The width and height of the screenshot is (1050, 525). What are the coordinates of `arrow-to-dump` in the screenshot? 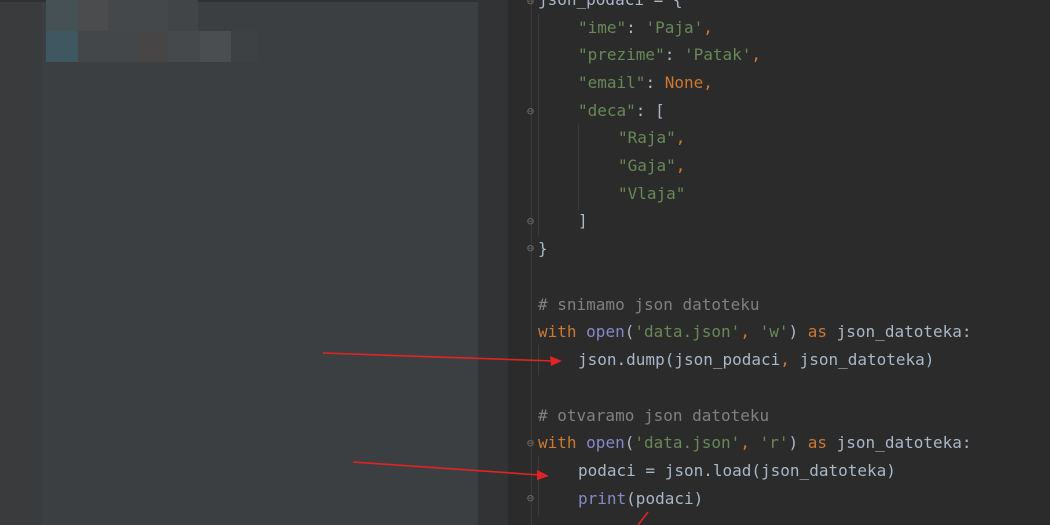 It's located at (442, 359).